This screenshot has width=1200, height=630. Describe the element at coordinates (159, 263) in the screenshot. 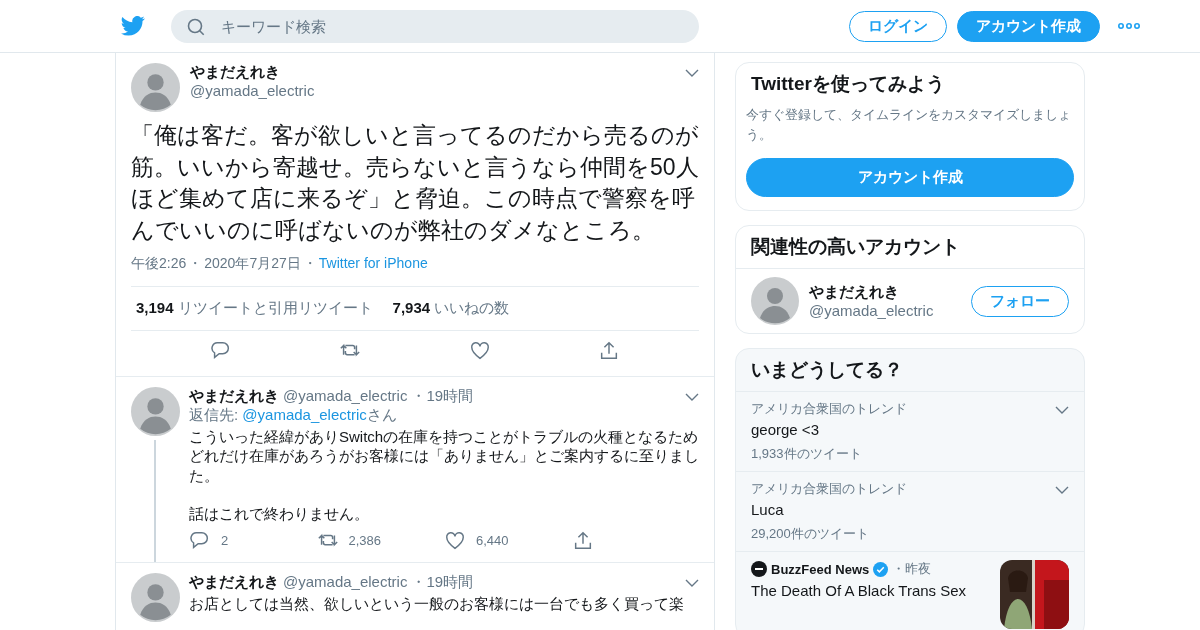

I see `tweet-time: 午後2:26` at that location.